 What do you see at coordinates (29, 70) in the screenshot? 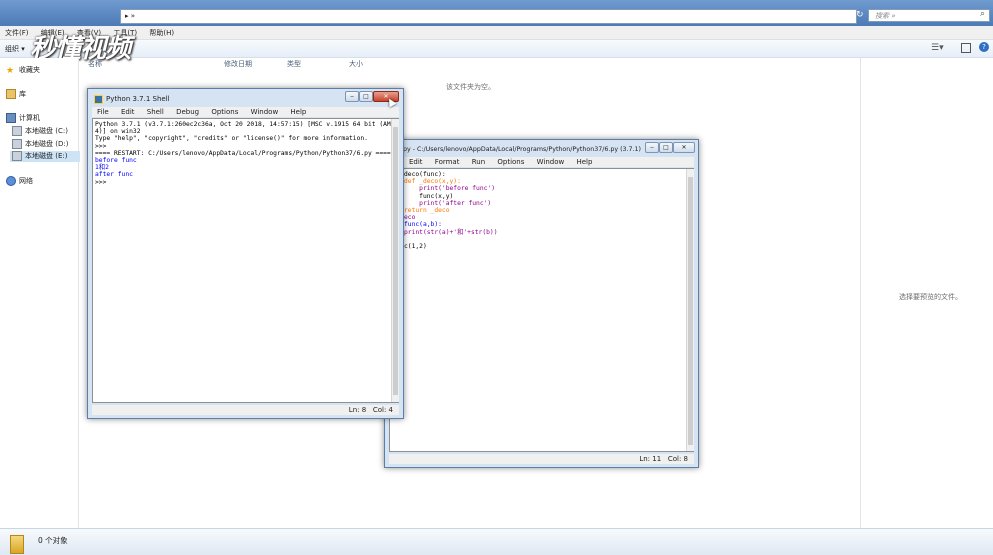
I see `nav-favorites-label: 收藏夹` at bounding box center [29, 70].